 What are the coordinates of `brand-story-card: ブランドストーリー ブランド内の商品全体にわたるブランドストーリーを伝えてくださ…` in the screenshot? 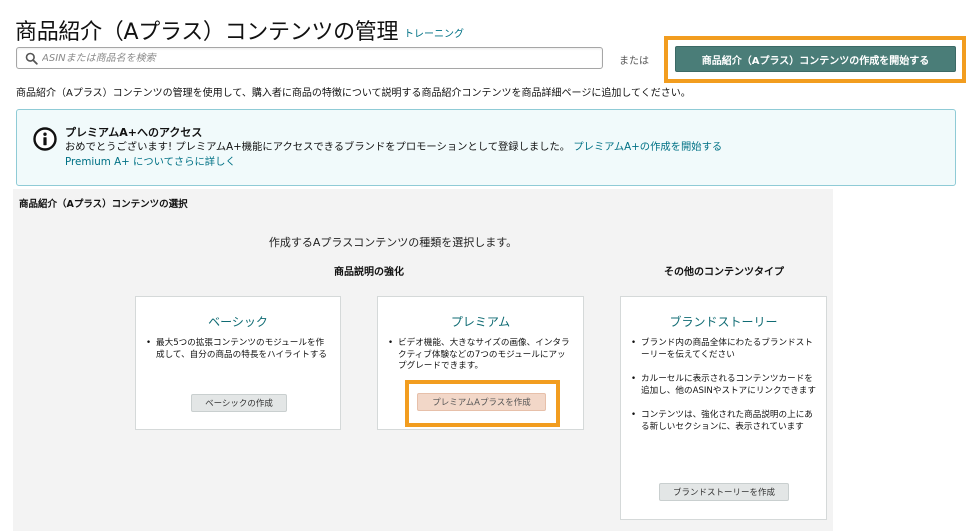 It's located at (723, 408).